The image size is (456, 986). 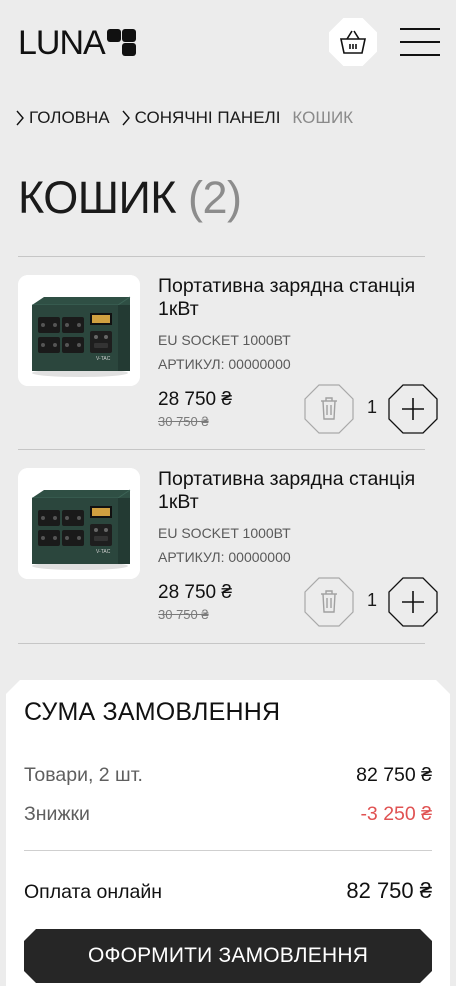 What do you see at coordinates (63, 118) in the screenshot?
I see `breadcrumb-home: ГОЛОВНА` at bounding box center [63, 118].